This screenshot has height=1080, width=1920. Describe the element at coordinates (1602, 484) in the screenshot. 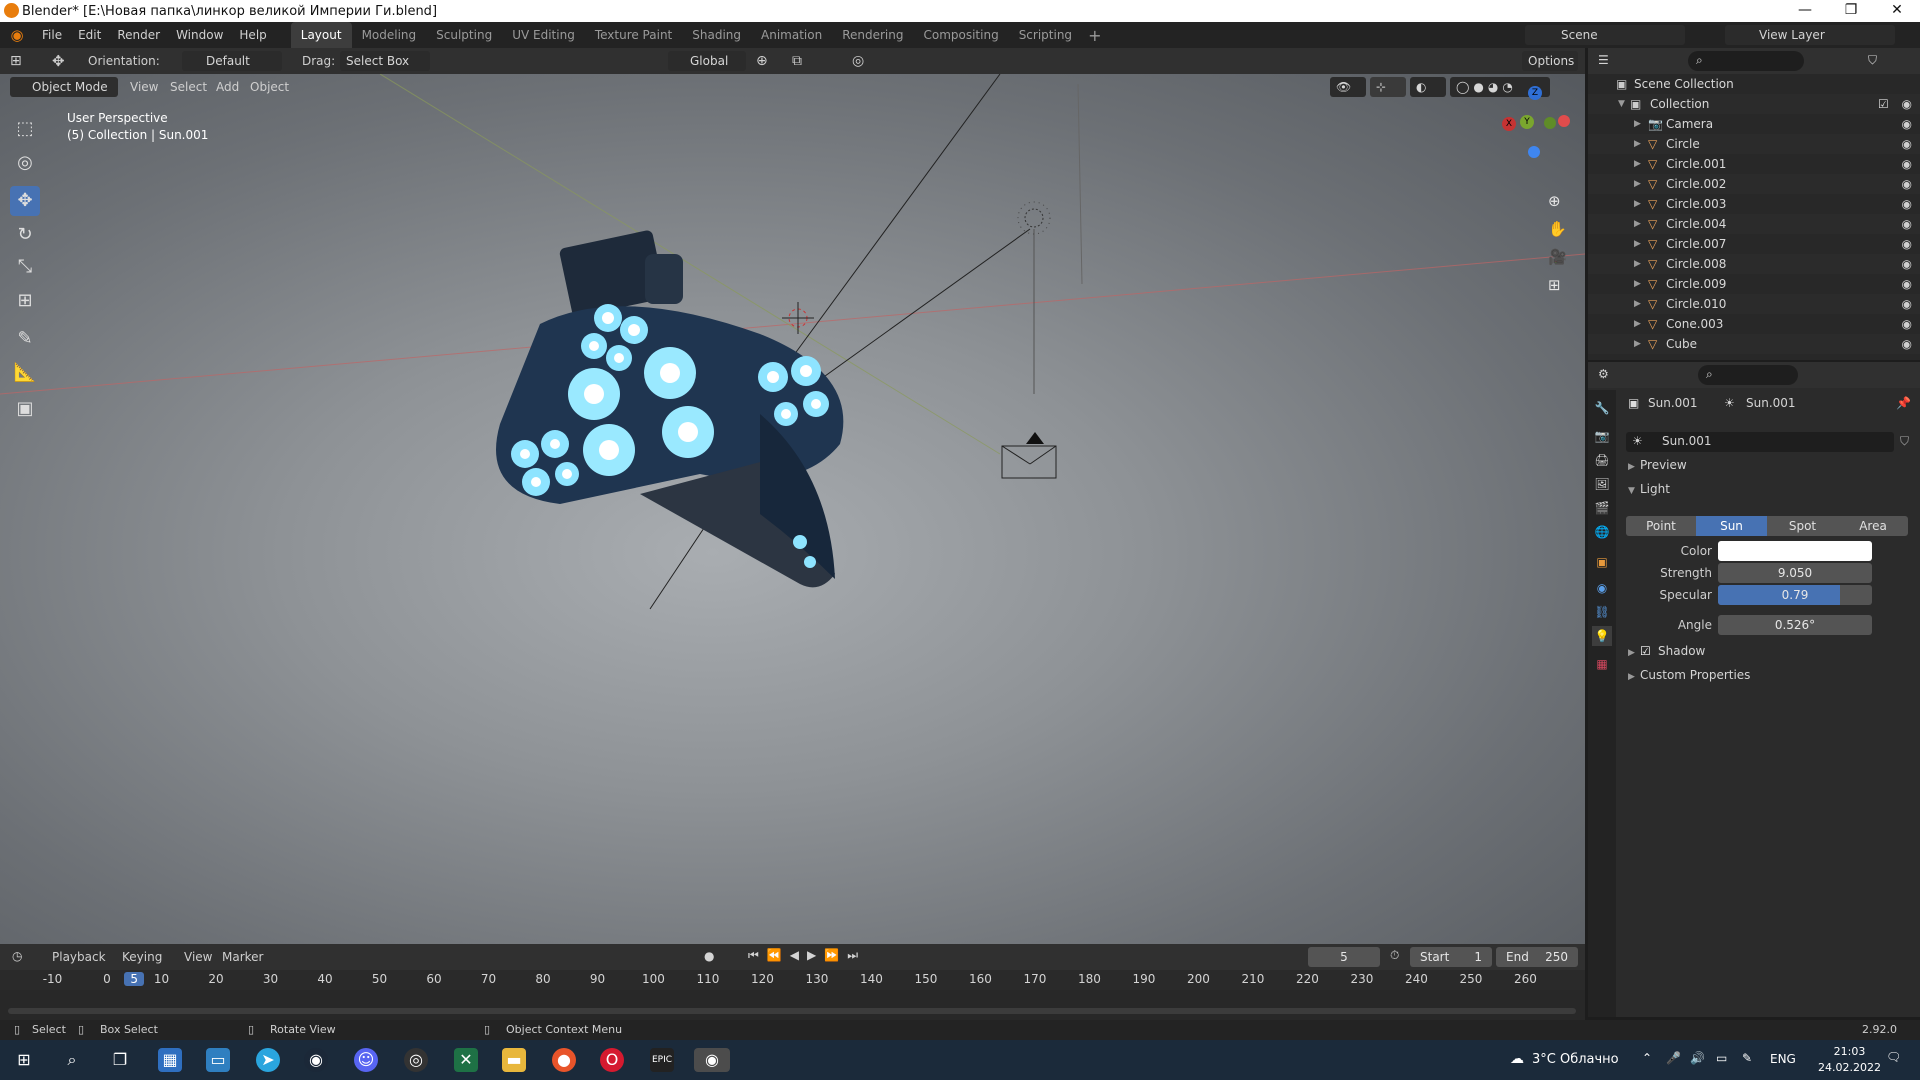

I see `view-layer-tab-icon: 🖼` at that location.